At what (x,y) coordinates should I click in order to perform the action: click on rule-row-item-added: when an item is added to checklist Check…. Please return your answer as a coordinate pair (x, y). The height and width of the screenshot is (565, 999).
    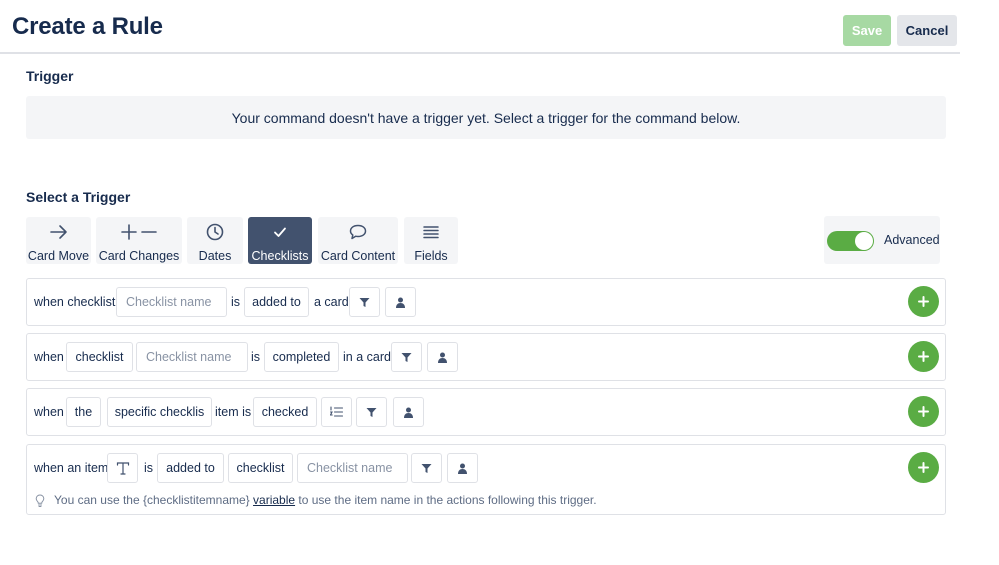
    Looking at the image, I should click on (486, 479).